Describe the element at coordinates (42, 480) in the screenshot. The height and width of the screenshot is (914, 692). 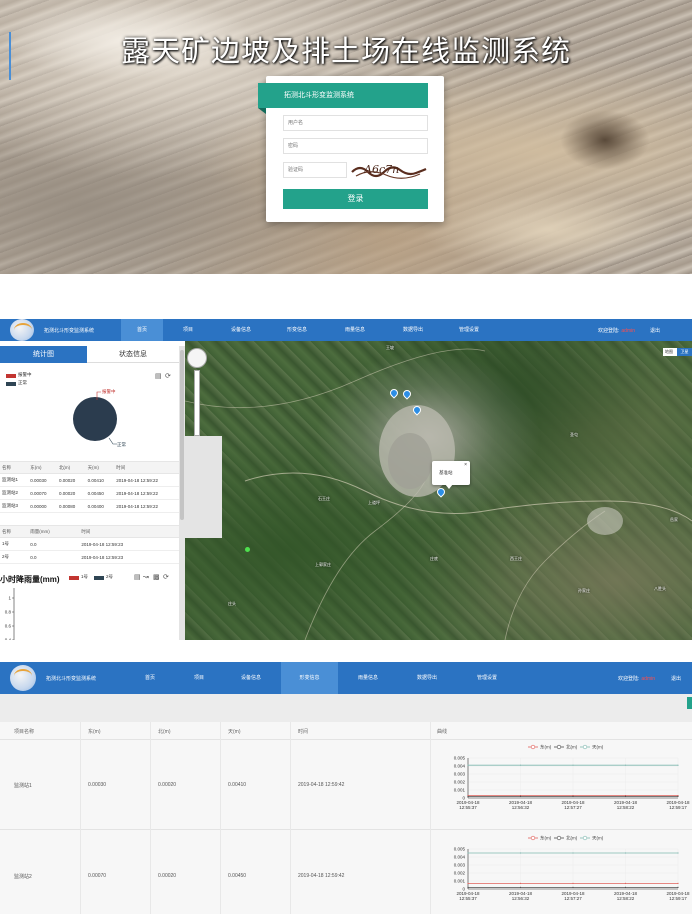
I see `table-cell: 0.00030` at that location.